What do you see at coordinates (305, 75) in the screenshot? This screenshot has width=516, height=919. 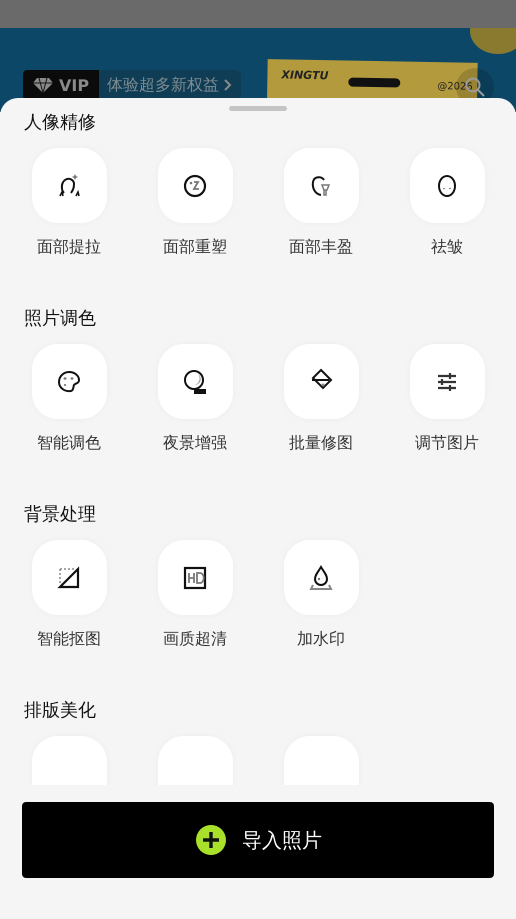 I see `card-brand: XINGTU` at bounding box center [305, 75].